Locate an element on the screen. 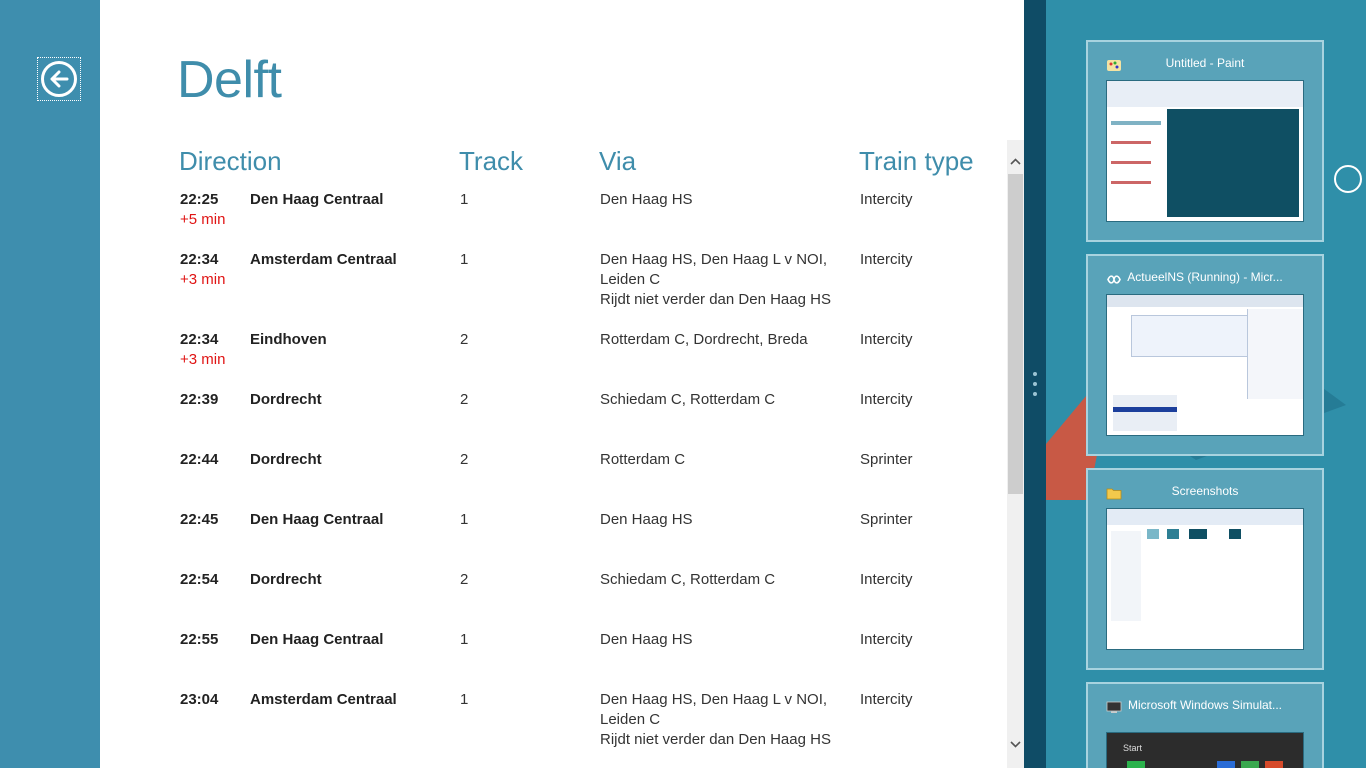 The image size is (1366, 768). header-direction: Direction is located at coordinates (230, 161).